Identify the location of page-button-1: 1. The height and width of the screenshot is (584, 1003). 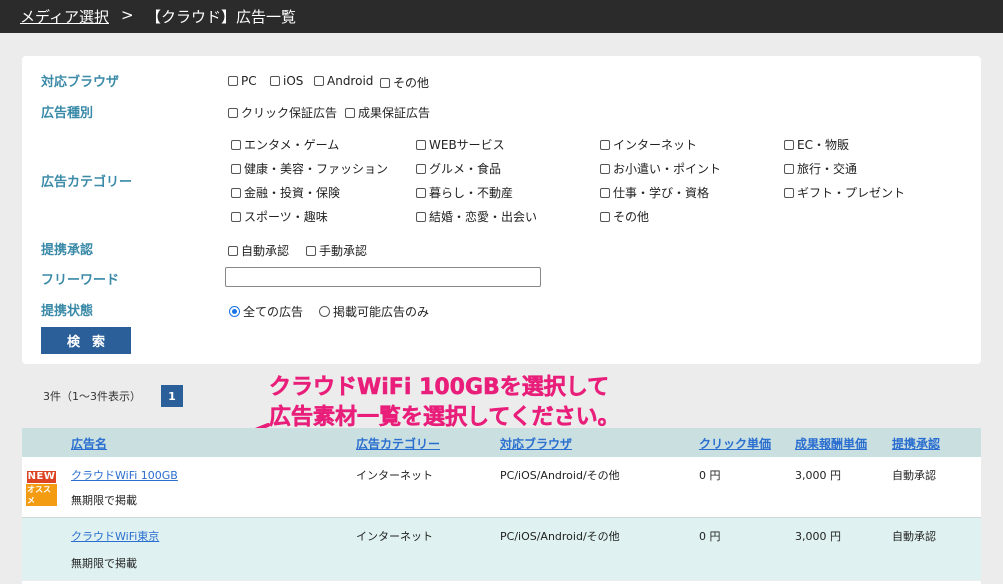
(172, 396).